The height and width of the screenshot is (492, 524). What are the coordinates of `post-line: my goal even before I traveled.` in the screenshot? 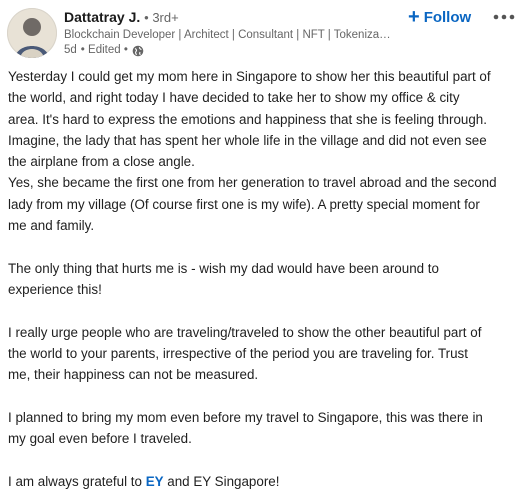 It's located at (100, 439).